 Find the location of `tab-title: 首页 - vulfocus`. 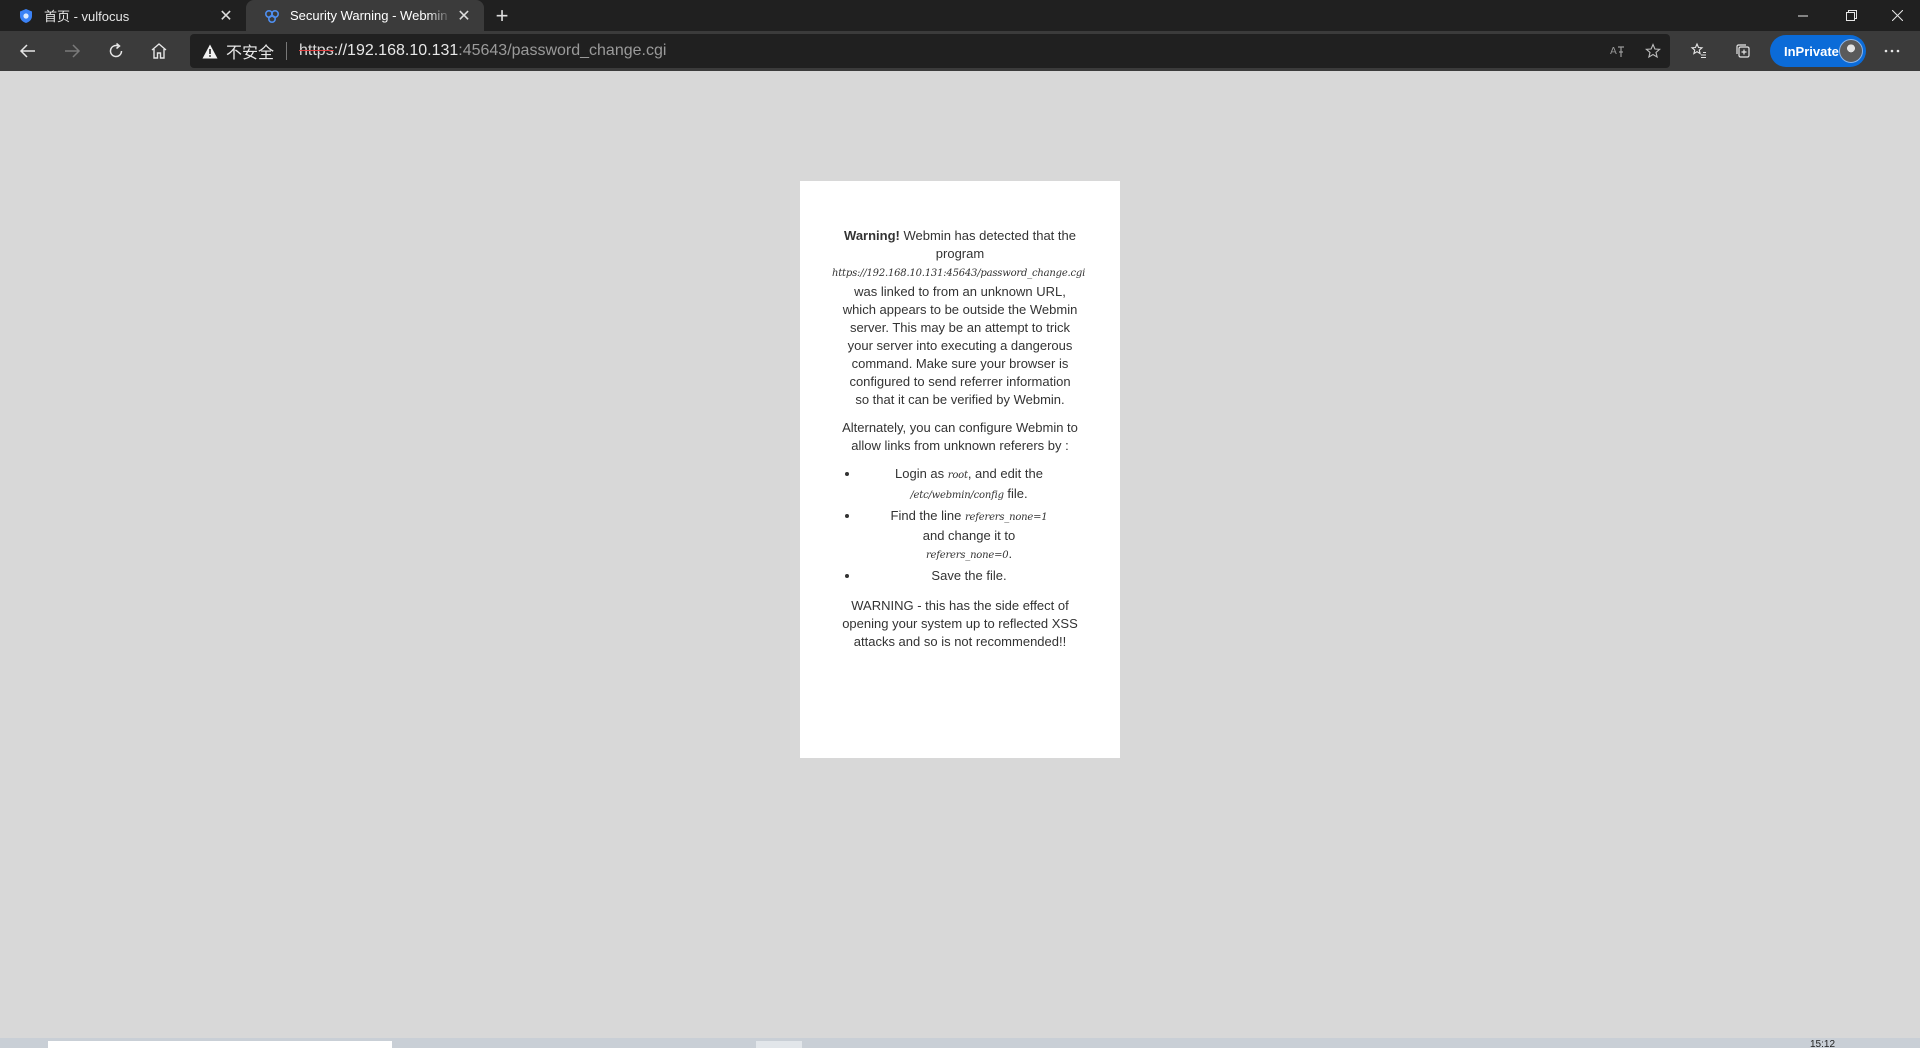

tab-title: 首页 - vulfocus is located at coordinates (87, 16).